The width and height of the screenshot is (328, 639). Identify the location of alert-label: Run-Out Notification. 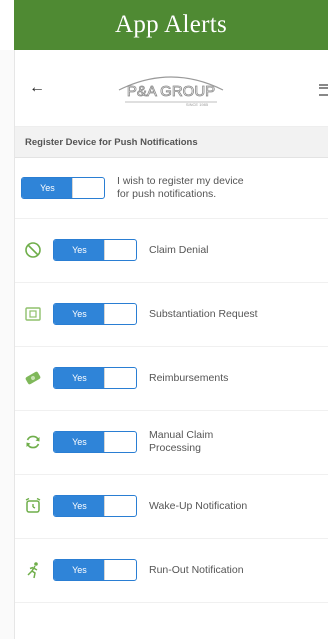
(196, 569).